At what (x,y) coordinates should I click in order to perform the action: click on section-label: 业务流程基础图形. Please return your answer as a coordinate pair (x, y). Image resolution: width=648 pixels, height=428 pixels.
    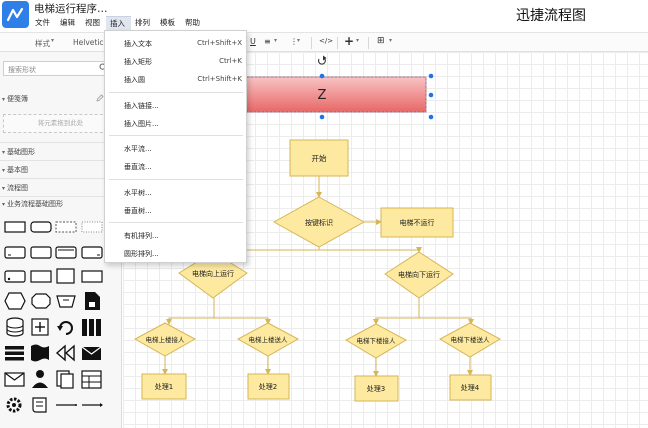
    Looking at the image, I should click on (35, 204).